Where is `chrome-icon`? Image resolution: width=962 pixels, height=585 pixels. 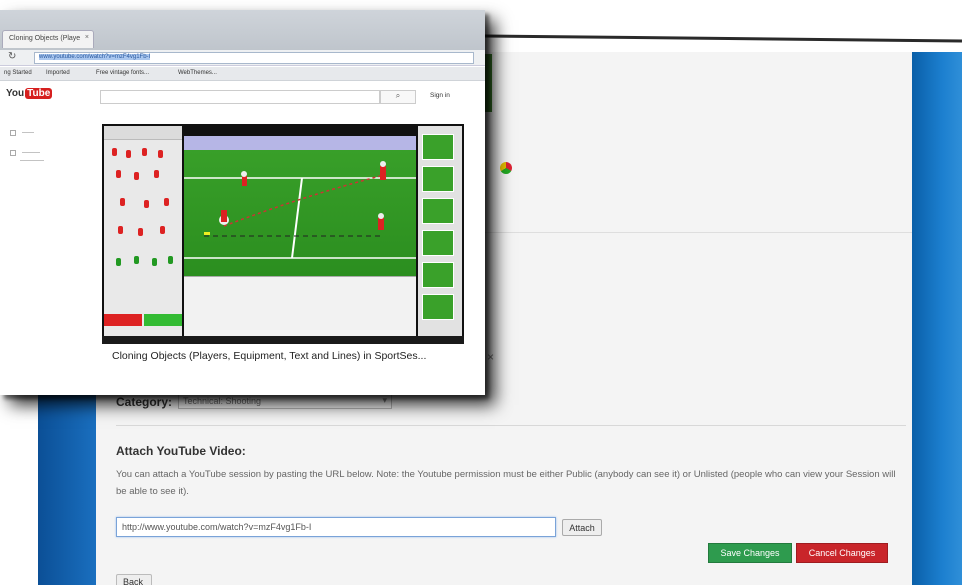 chrome-icon is located at coordinates (506, 168).